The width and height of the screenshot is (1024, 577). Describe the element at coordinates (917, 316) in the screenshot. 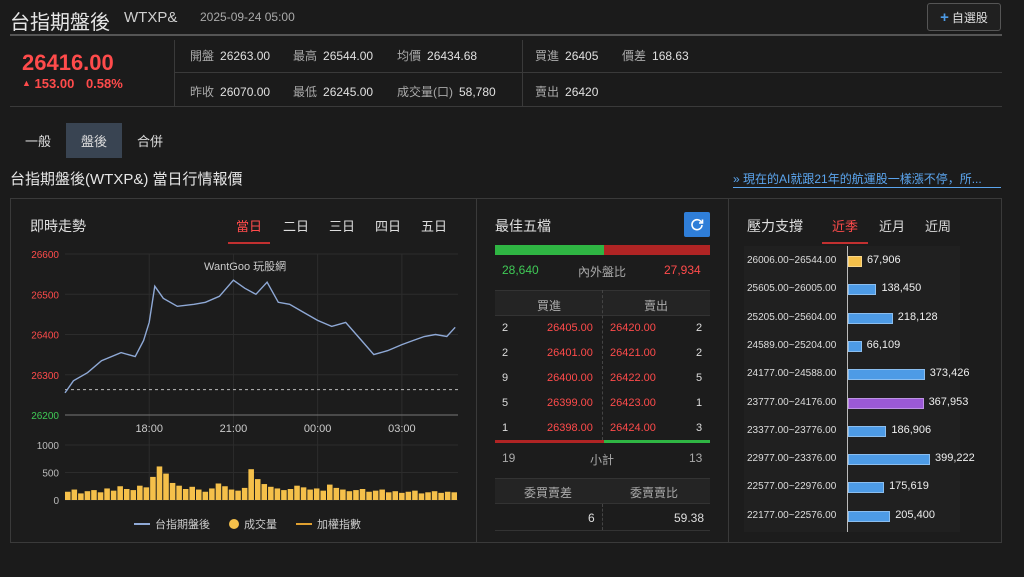

I see `pressure-value: 218,128` at that location.